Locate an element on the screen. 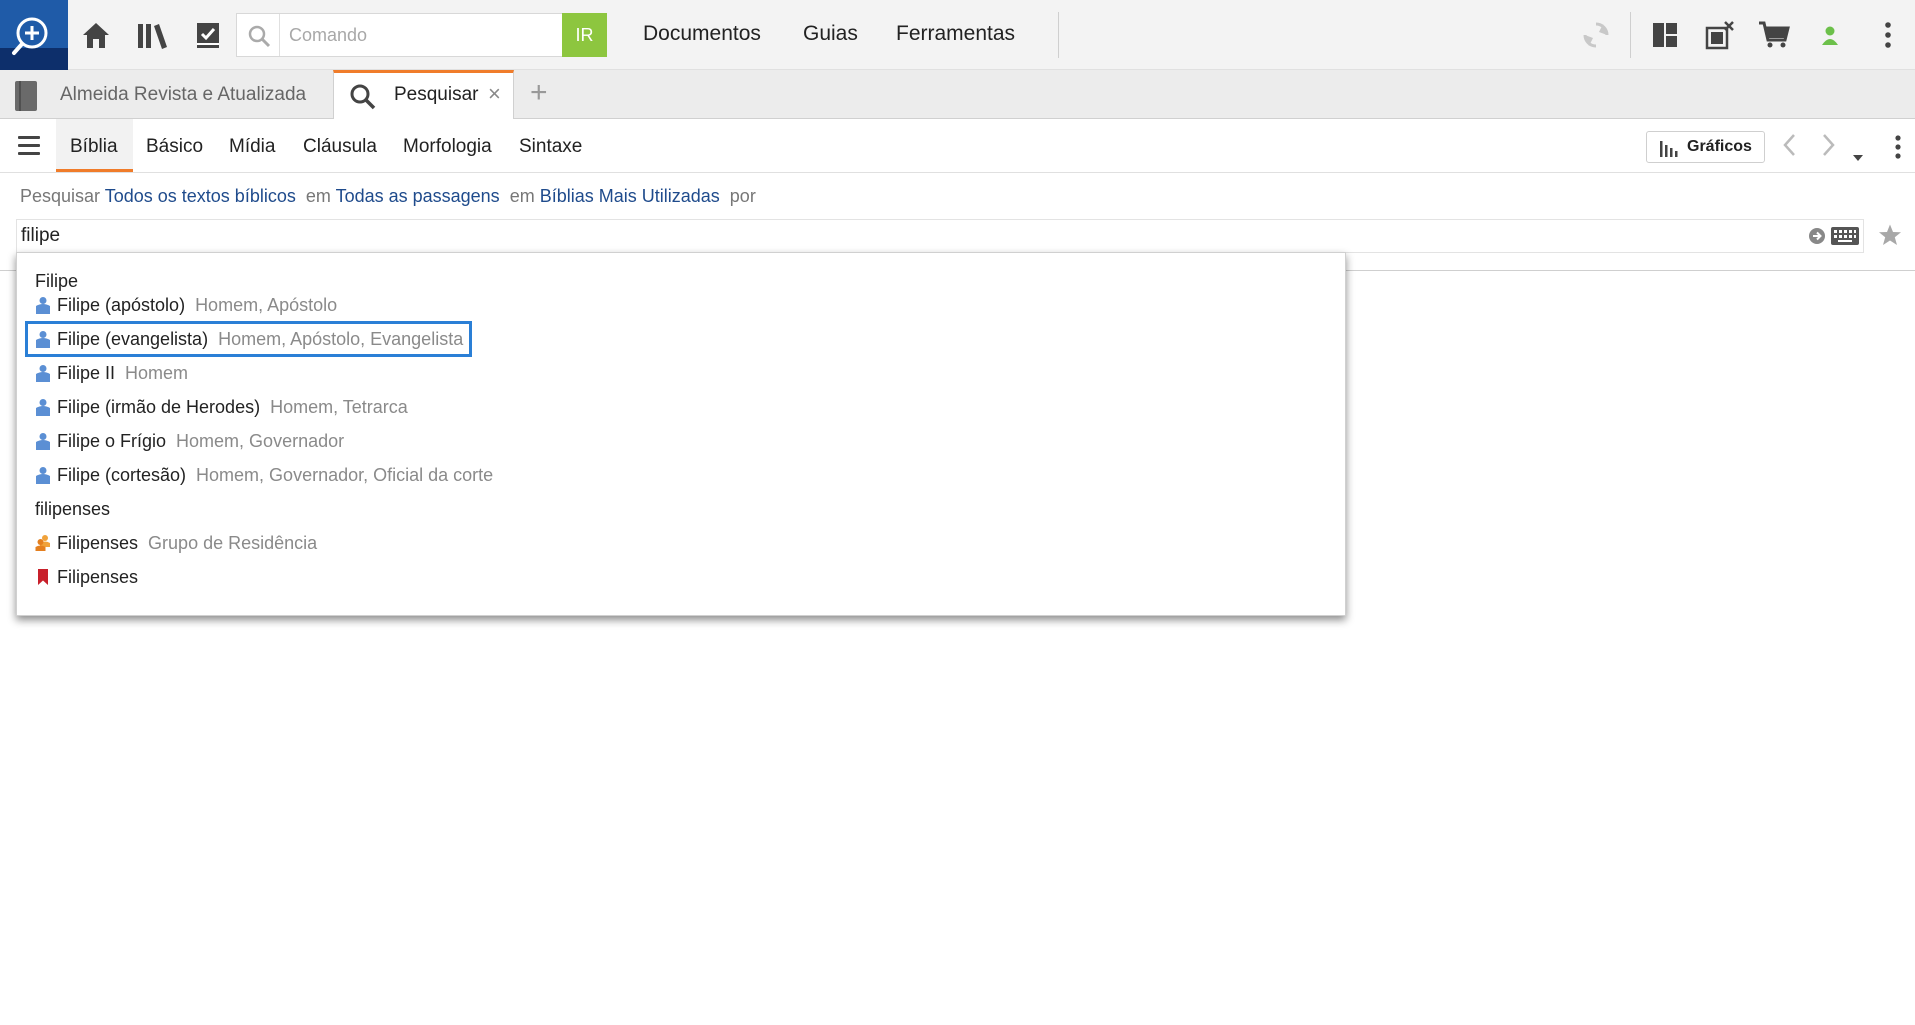 This screenshot has height=1025, width=1915. close-panels-icon is located at coordinates (1720, 35).